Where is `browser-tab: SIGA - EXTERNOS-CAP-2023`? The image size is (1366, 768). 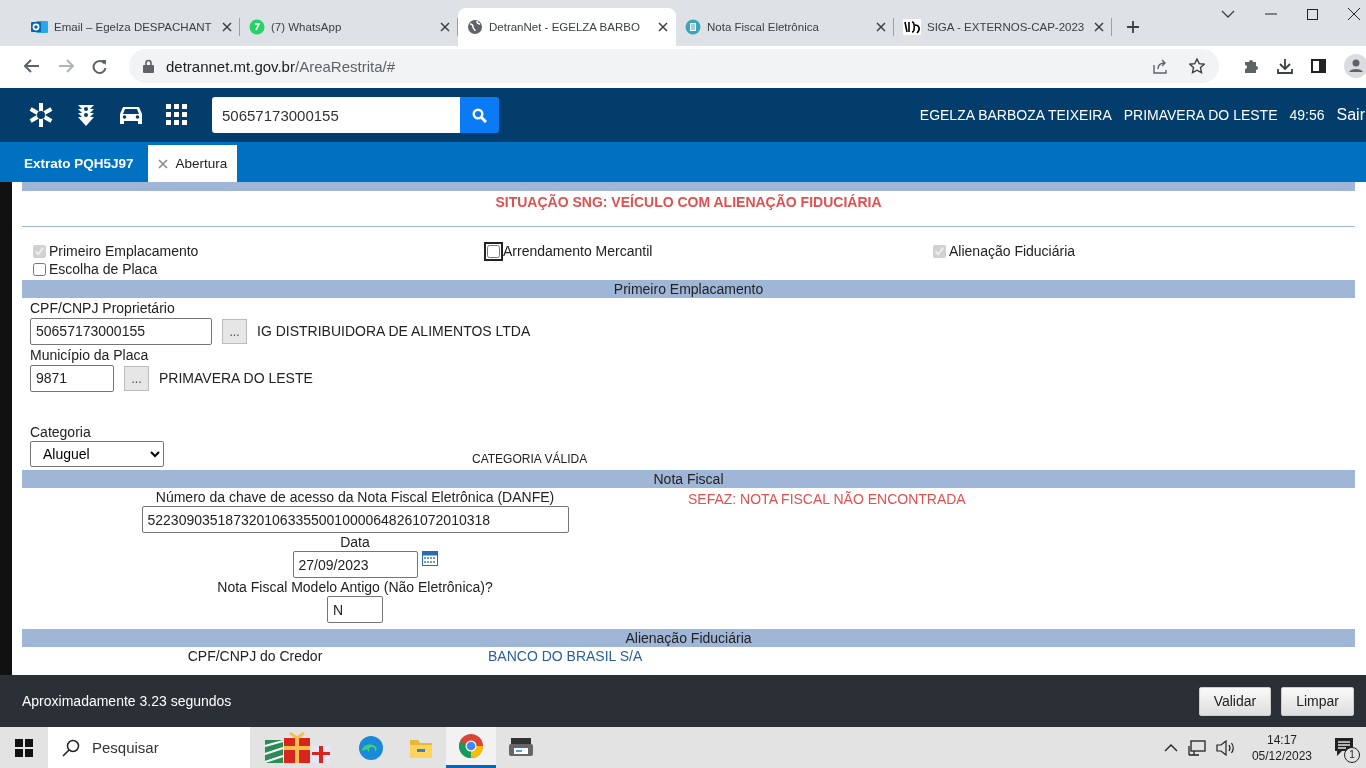 browser-tab: SIGA - EXTERNOS-CAP-2023 is located at coordinates (1003, 27).